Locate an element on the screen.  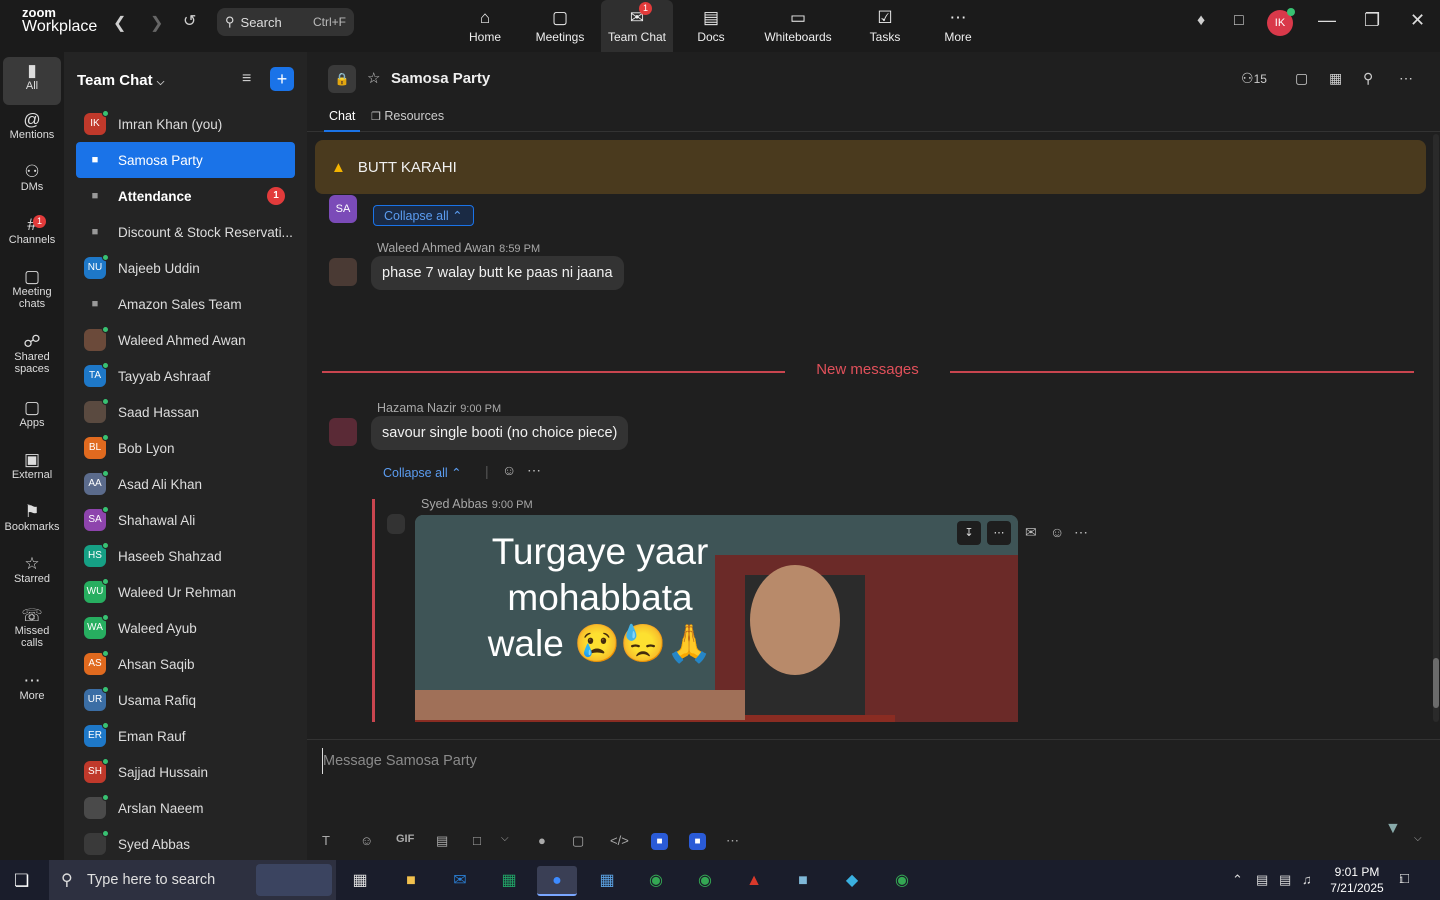
nav-tasks: ☑ Tasks is located at coordinates (885, 26).